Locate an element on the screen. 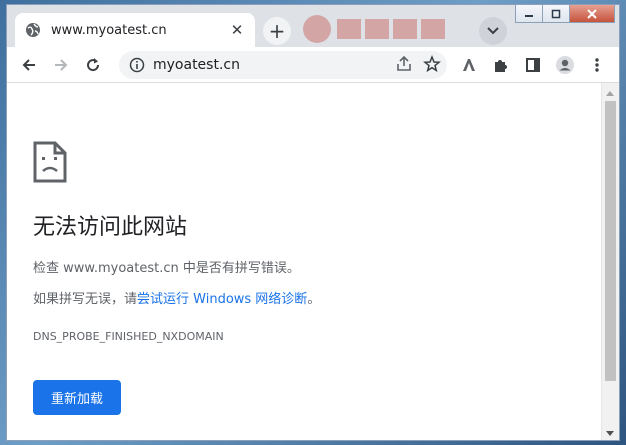  reload-icon is located at coordinates (93, 65).